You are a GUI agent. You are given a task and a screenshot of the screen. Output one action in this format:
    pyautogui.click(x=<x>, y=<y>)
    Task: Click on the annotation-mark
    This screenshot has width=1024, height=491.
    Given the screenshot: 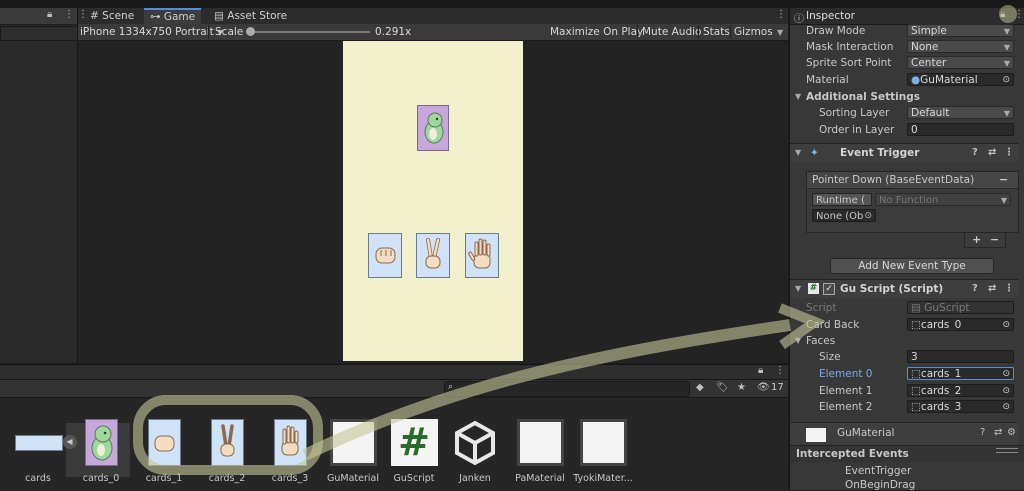 What is the action you would take?
    pyautogui.click(x=1008, y=14)
    